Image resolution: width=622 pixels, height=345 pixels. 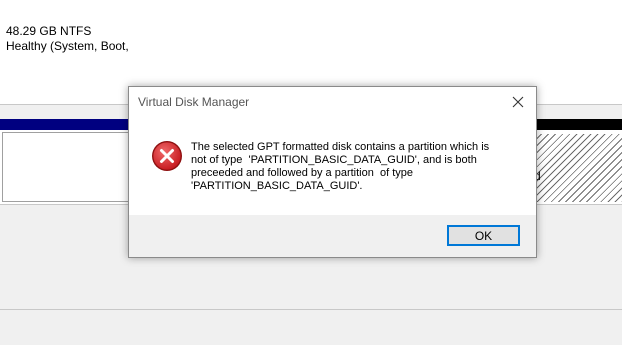 I want to click on error-icon, so click(x=167, y=156).